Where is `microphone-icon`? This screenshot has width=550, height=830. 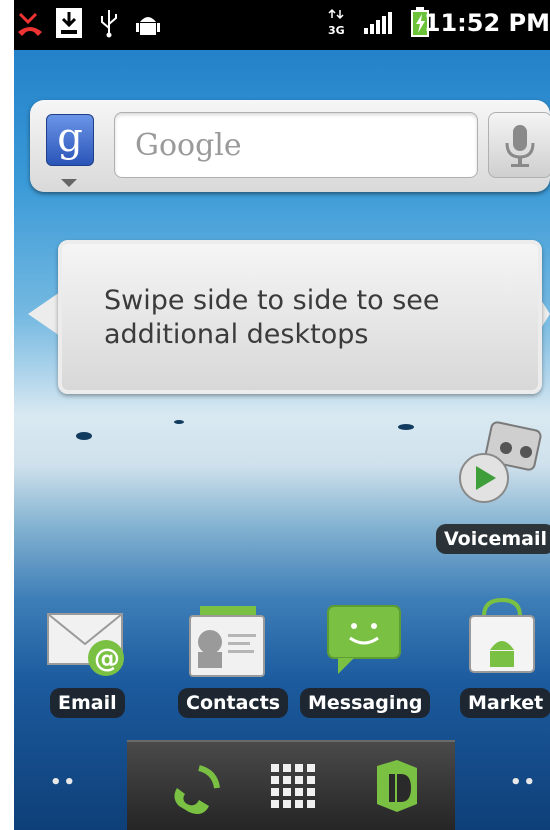 microphone-icon is located at coordinates (520, 146).